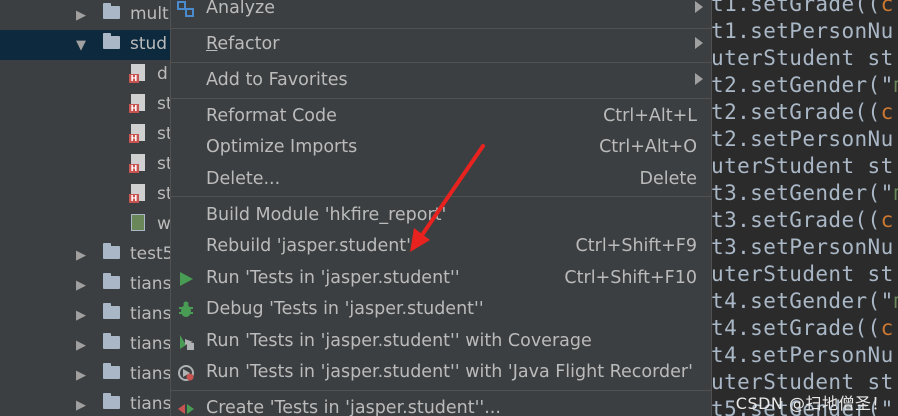 This screenshot has height=416, width=898. Describe the element at coordinates (447, 198) in the screenshot. I see `annotation-arrow` at that location.